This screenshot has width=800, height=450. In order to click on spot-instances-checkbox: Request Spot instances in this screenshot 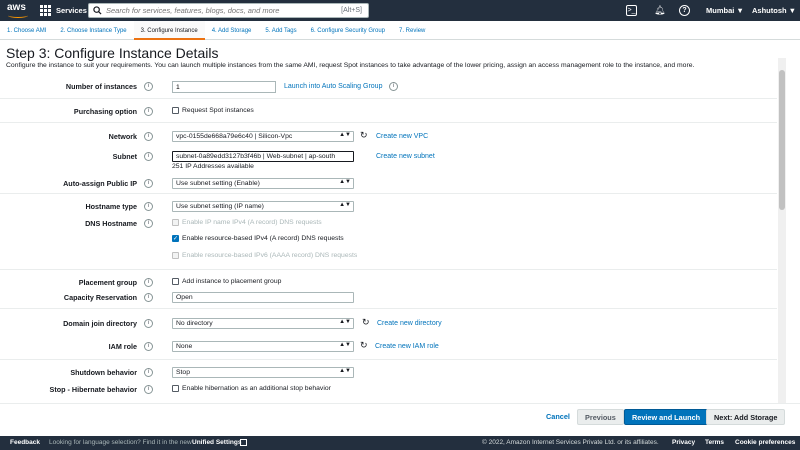, I will do `click(213, 110)`.